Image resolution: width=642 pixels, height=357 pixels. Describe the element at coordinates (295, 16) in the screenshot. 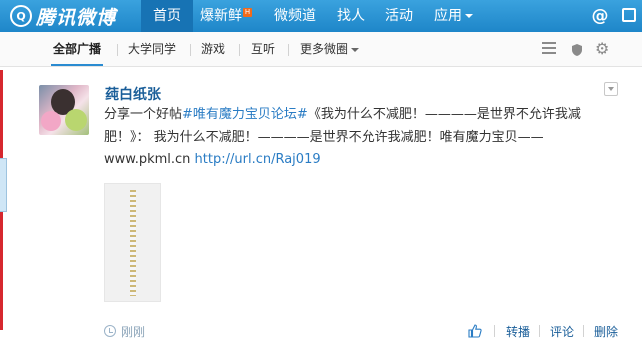

I see `nav-micro-channel: 微频道` at that location.